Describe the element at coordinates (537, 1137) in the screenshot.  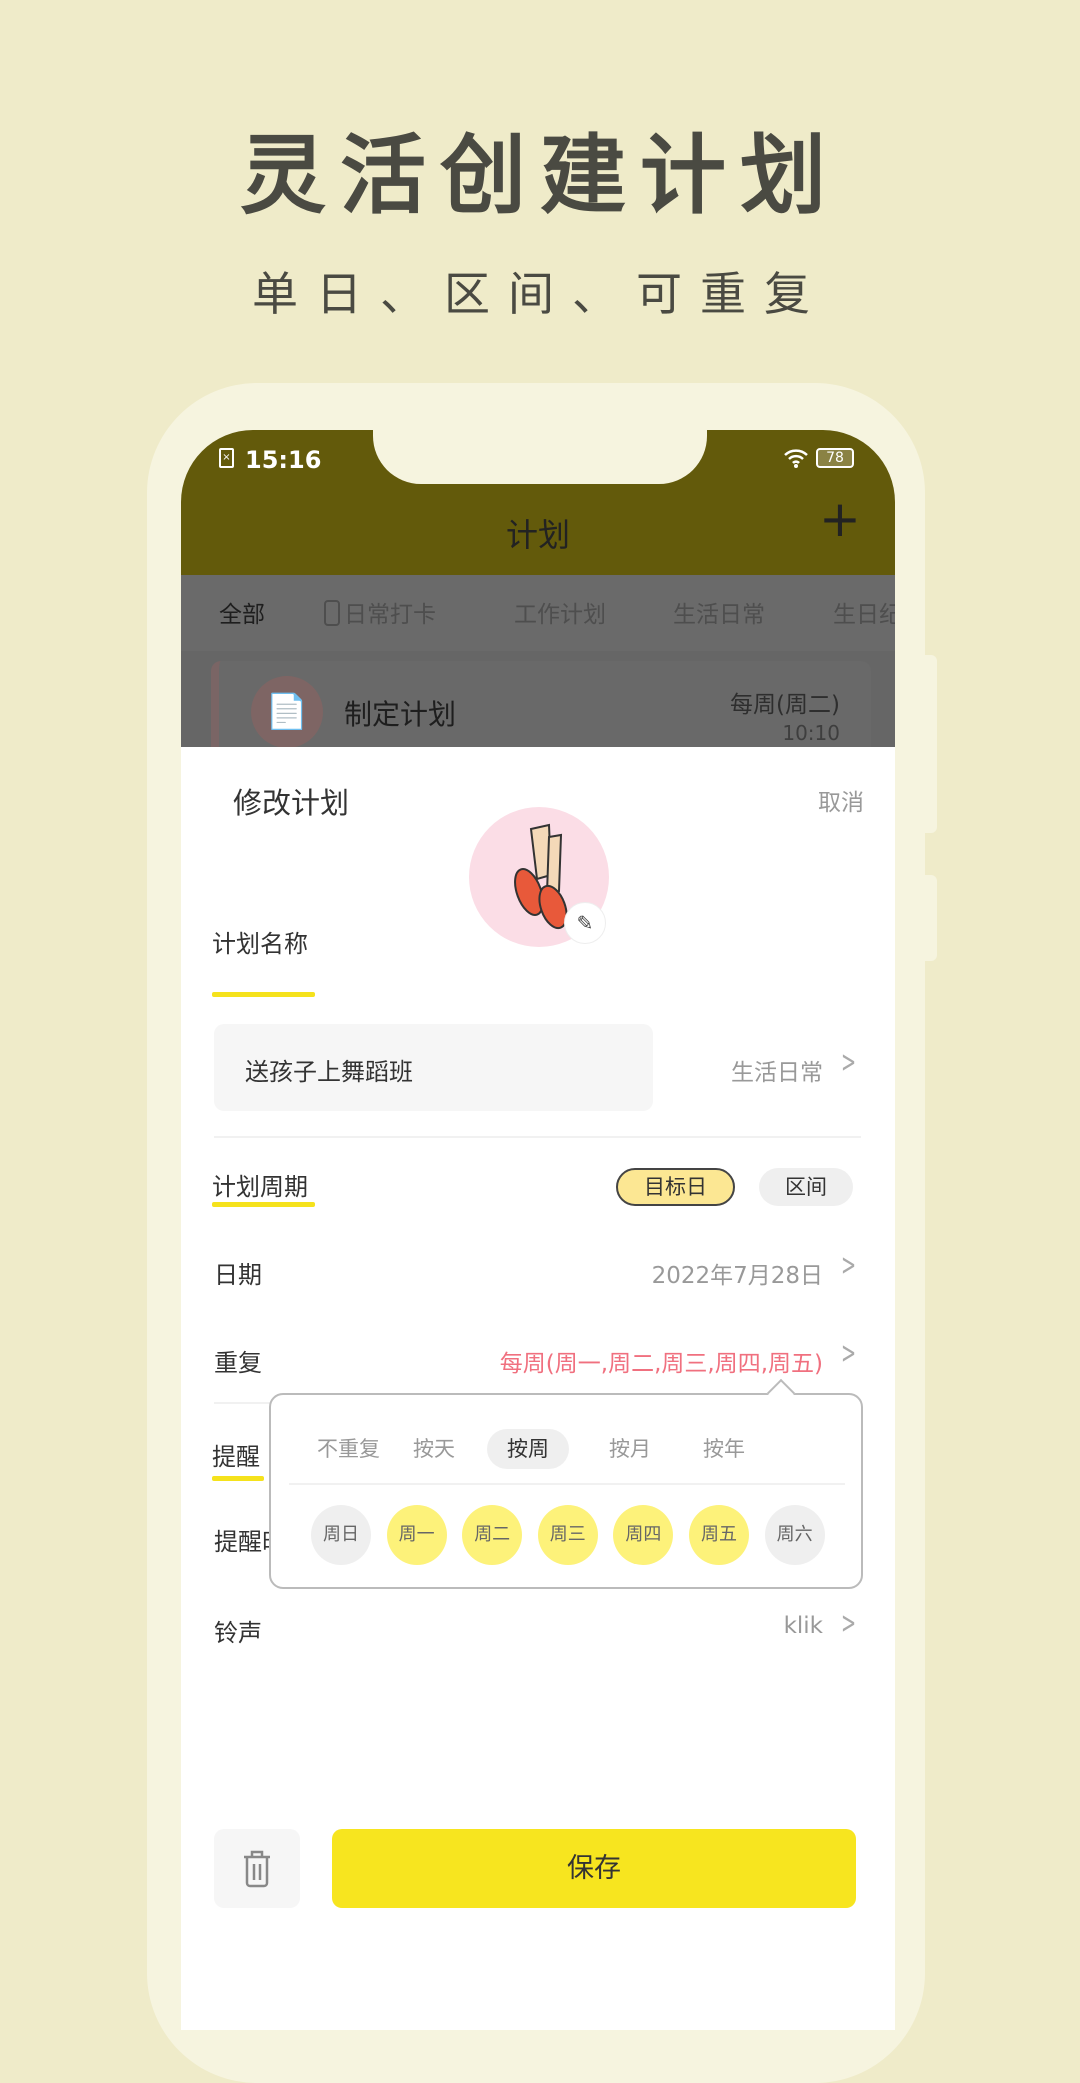
I see `divider` at that location.